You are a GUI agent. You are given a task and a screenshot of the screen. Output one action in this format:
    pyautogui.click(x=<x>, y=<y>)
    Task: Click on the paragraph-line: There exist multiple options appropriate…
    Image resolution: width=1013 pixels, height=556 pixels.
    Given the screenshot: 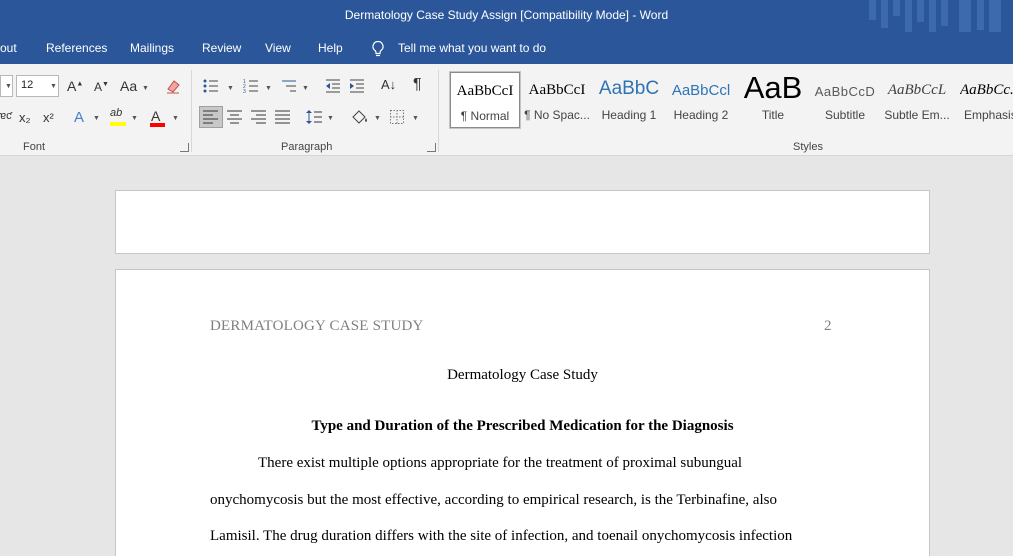 What is the action you would take?
    pyautogui.click(x=500, y=463)
    